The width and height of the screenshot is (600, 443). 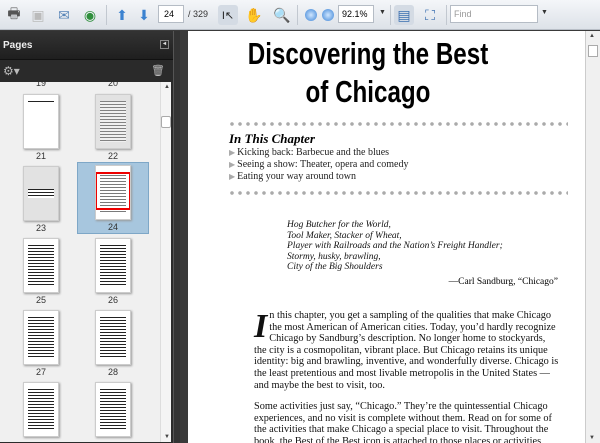 I want to click on thumb-label: 22, so click(x=112, y=156).